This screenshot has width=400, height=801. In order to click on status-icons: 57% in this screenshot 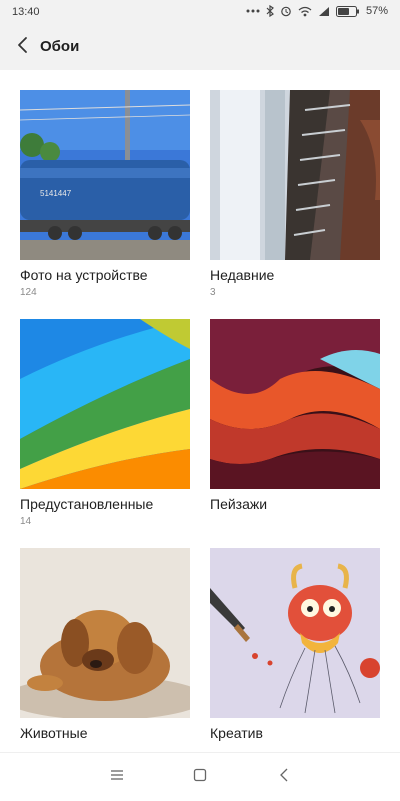, I will do `click(317, 11)`.